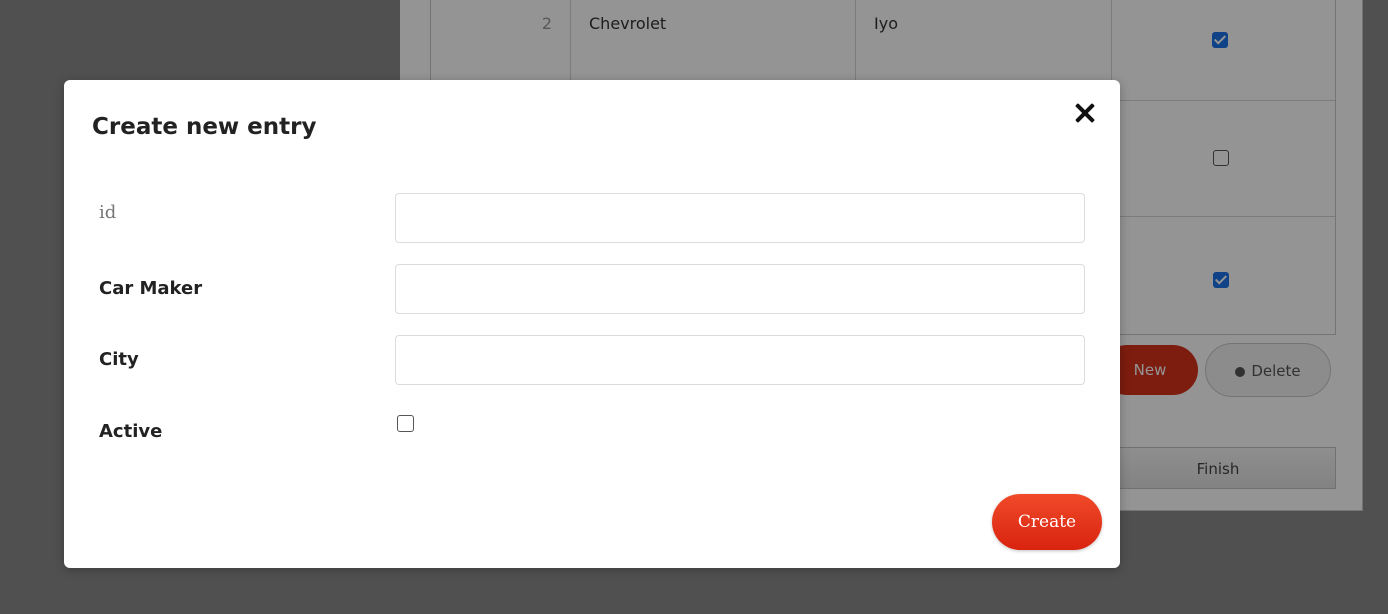  Describe the element at coordinates (1084, 113) in the screenshot. I see `close-icon` at that location.